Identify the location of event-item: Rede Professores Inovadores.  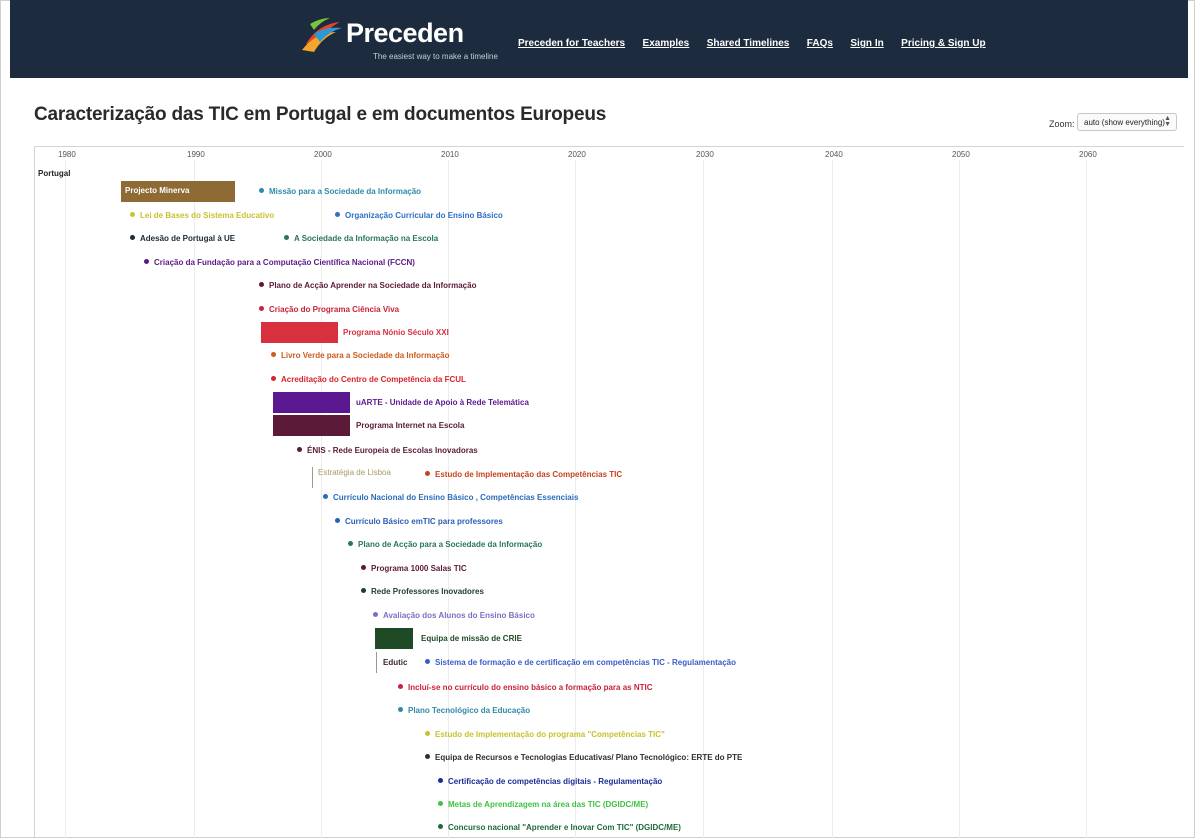
(422, 592).